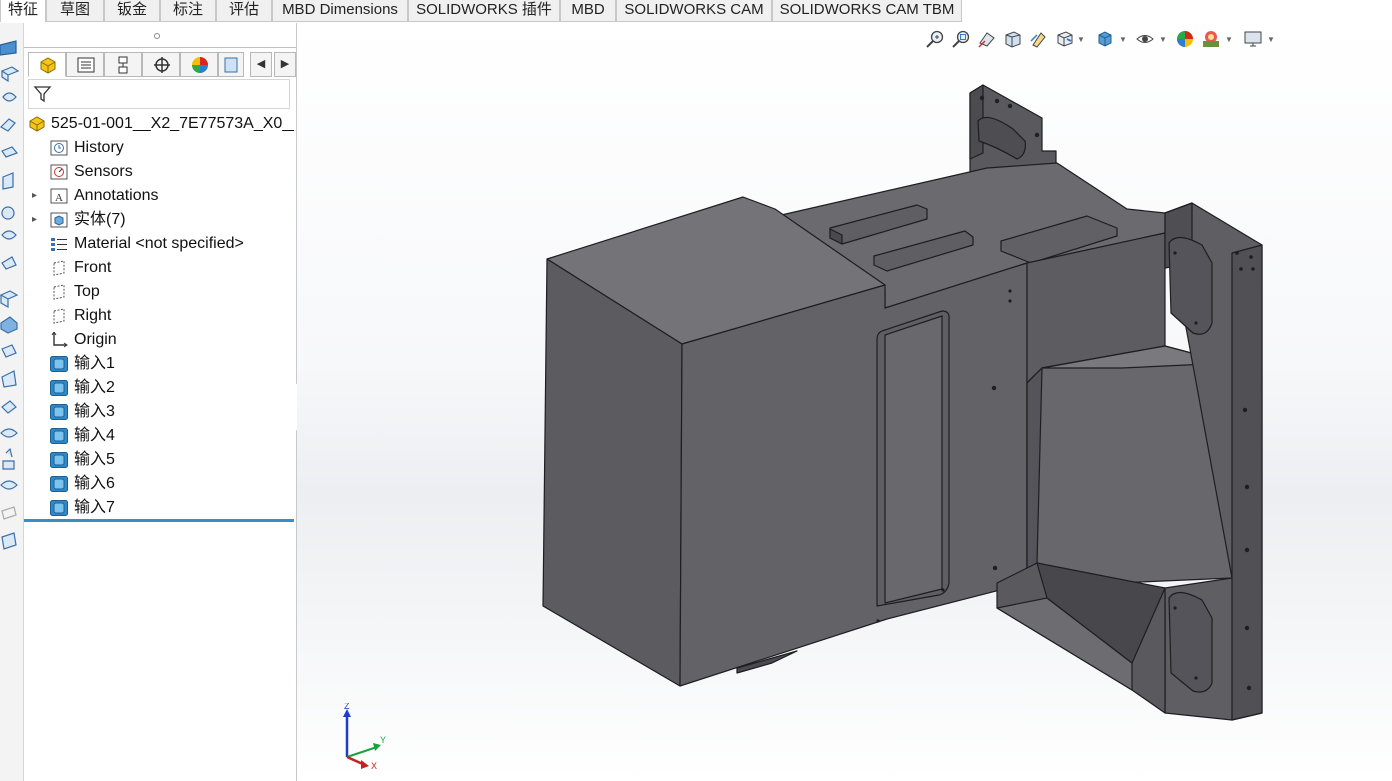 The height and width of the screenshot is (781, 1392). I want to click on tree-item-label: 输入4, so click(94, 435).